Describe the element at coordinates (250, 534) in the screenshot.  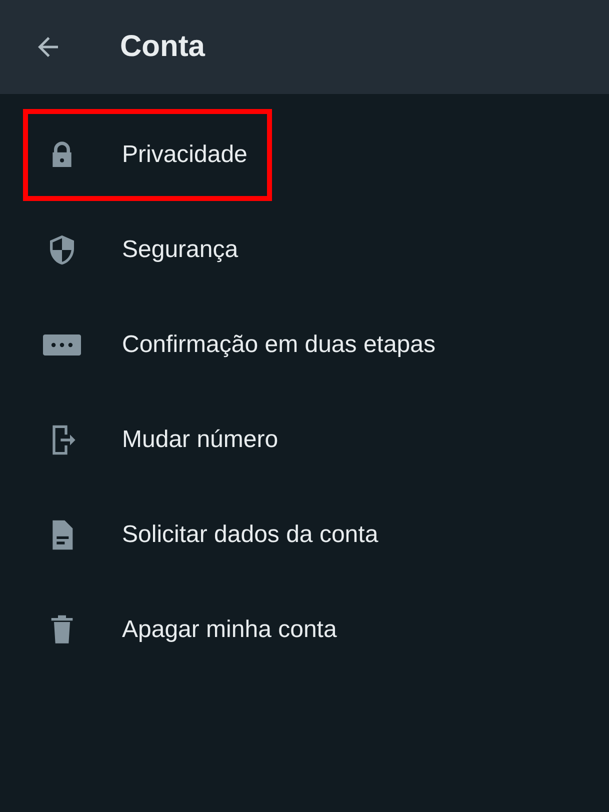
I see `menu-item-label: Solicitar dados da conta` at that location.